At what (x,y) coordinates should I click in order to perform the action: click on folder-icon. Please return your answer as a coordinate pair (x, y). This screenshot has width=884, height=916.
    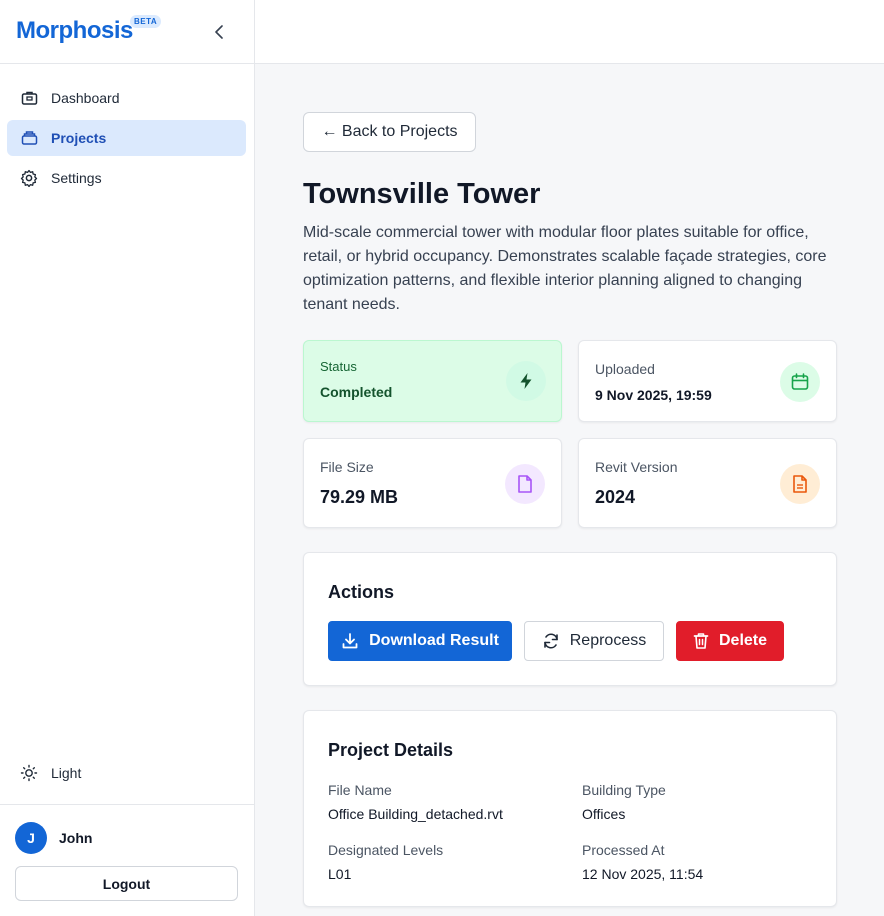
    Looking at the image, I should click on (29, 138).